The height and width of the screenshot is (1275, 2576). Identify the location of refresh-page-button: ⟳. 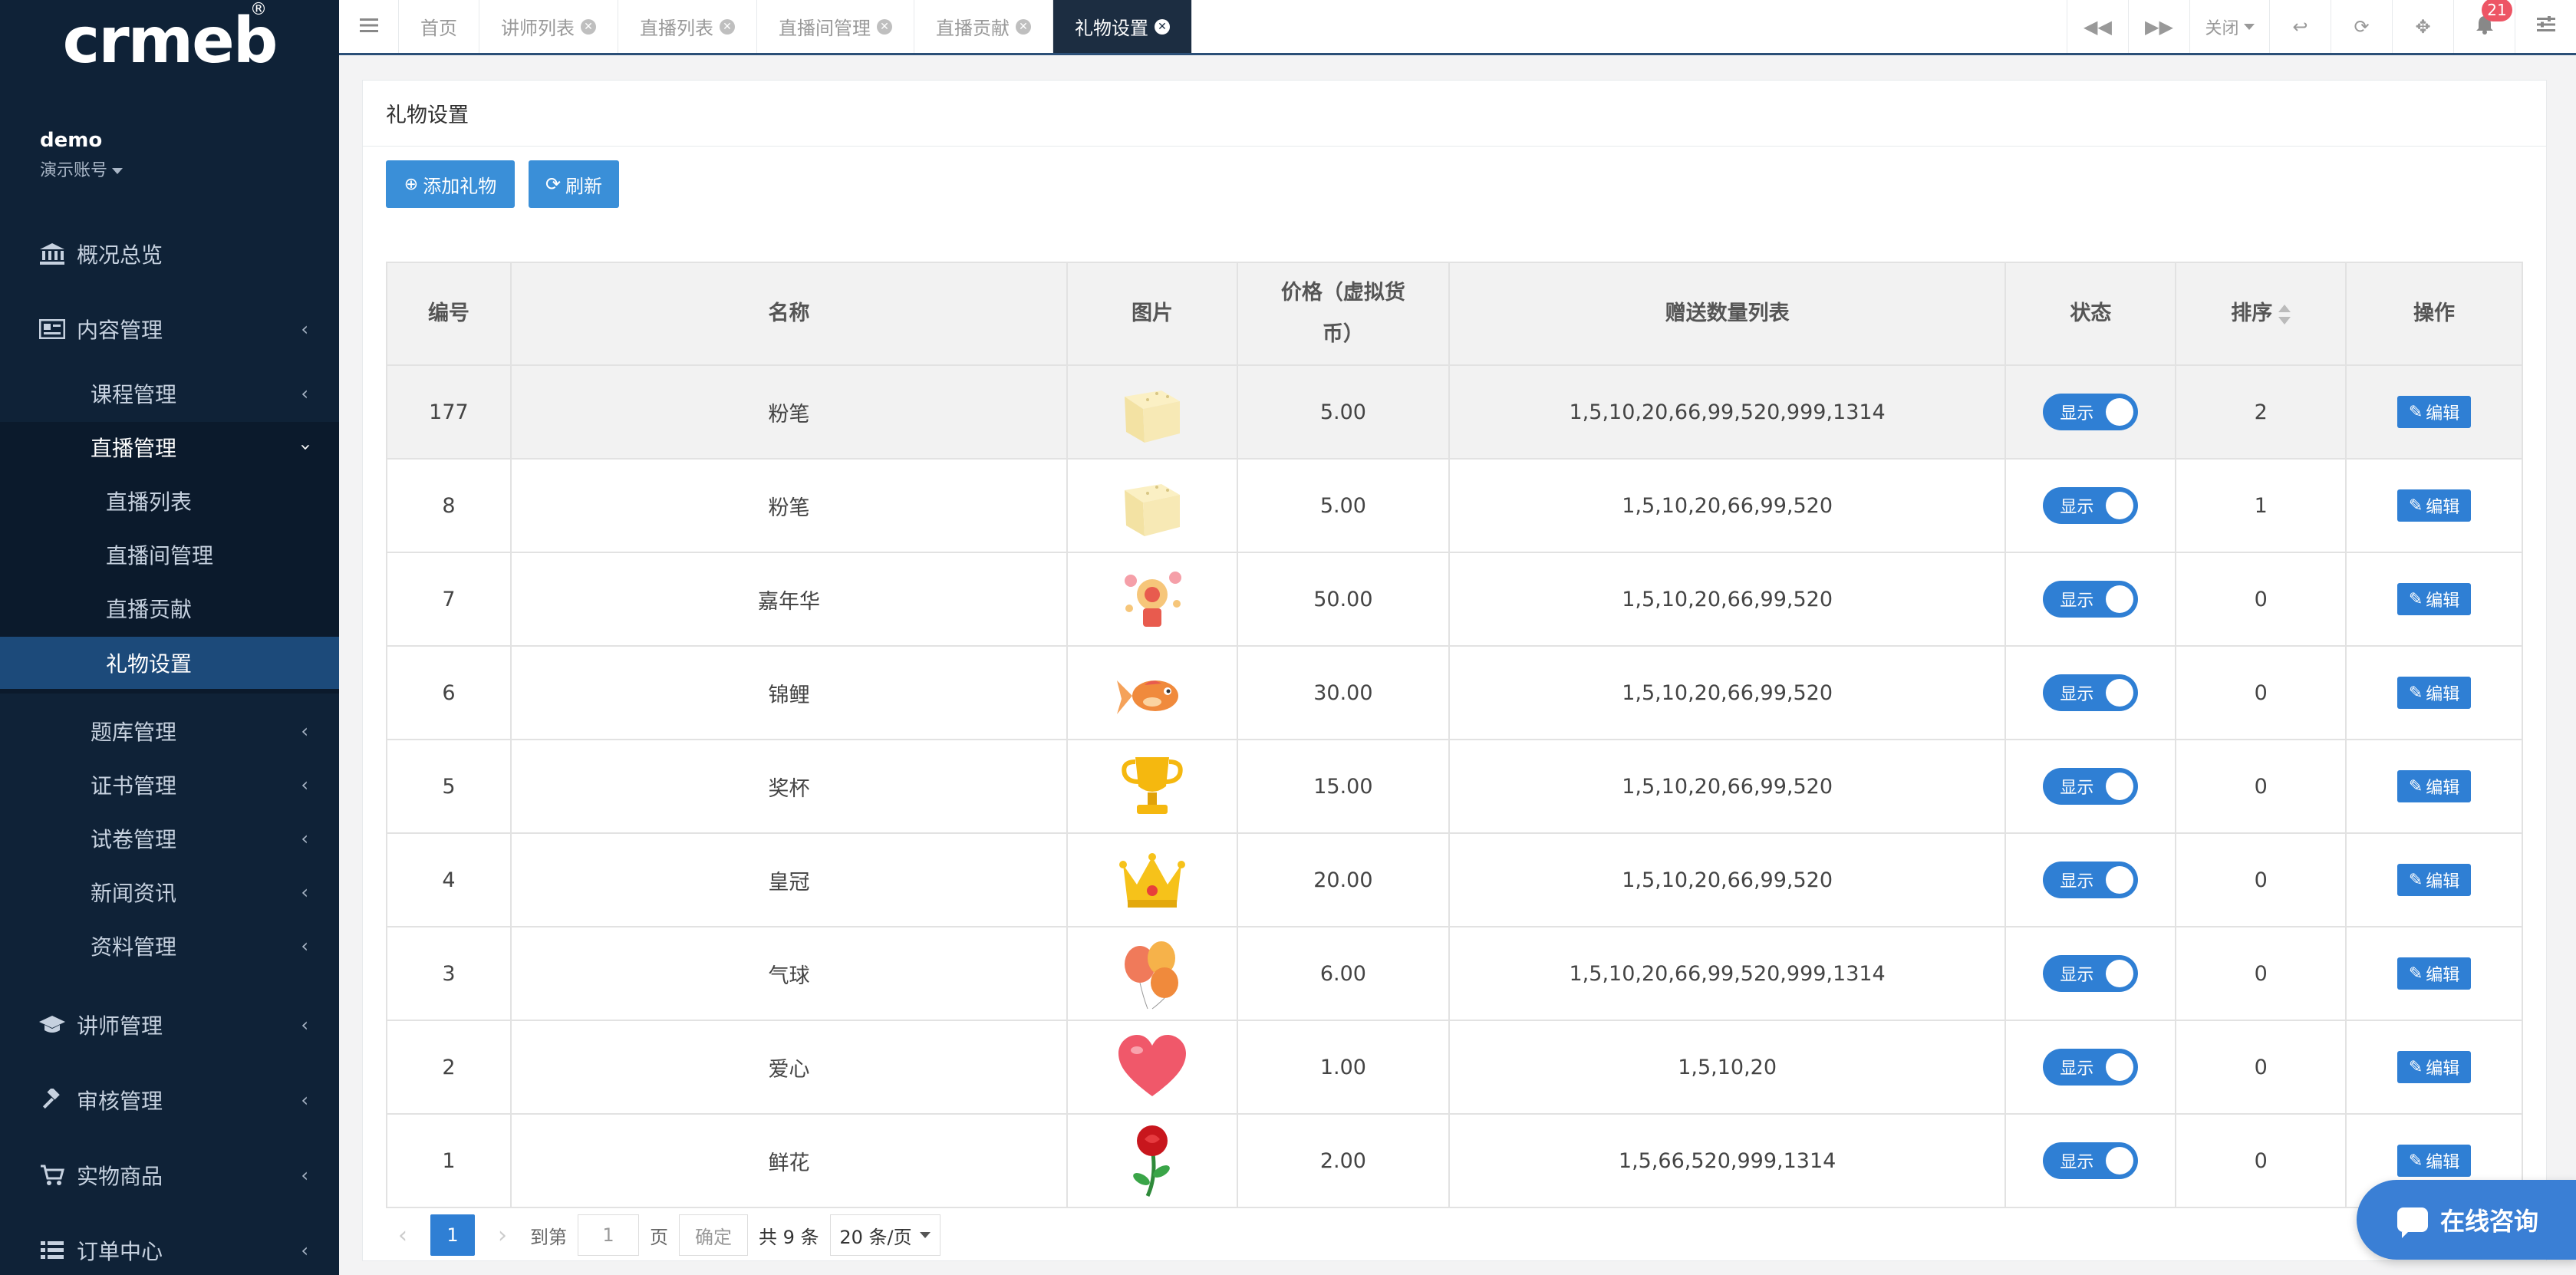
(2361, 26).